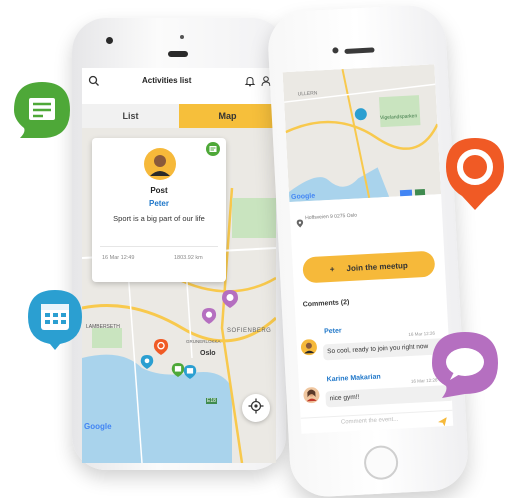  What do you see at coordinates (307, 94) in the screenshot?
I see `map-label-ullern: ULLERN` at bounding box center [307, 94].